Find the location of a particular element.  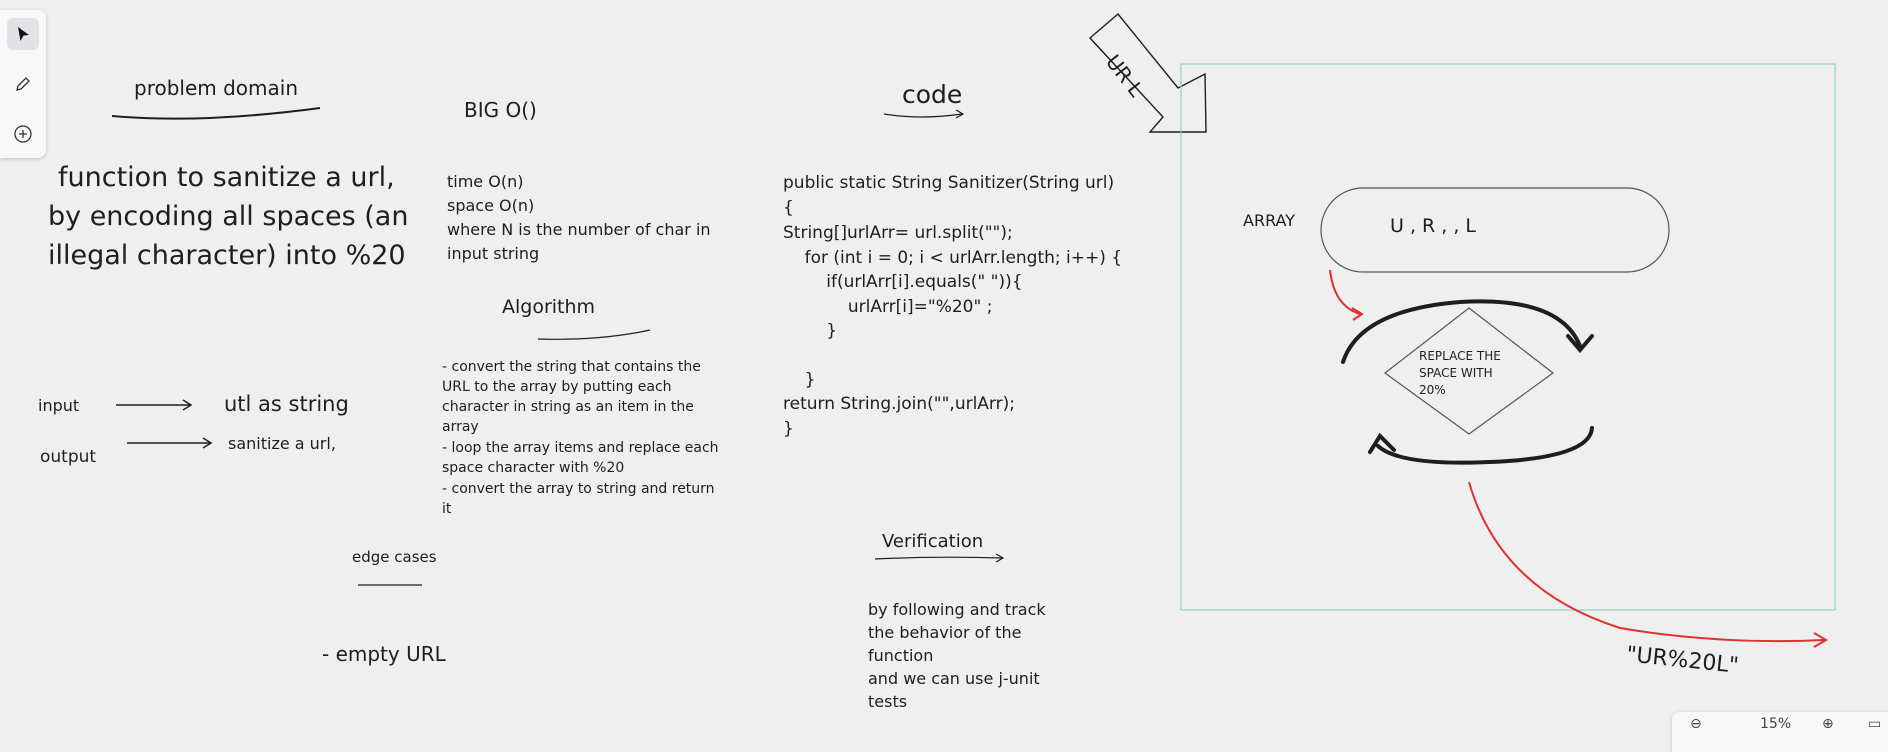

diamond-text-line: REPLACE THE is located at coordinates (1460, 356).